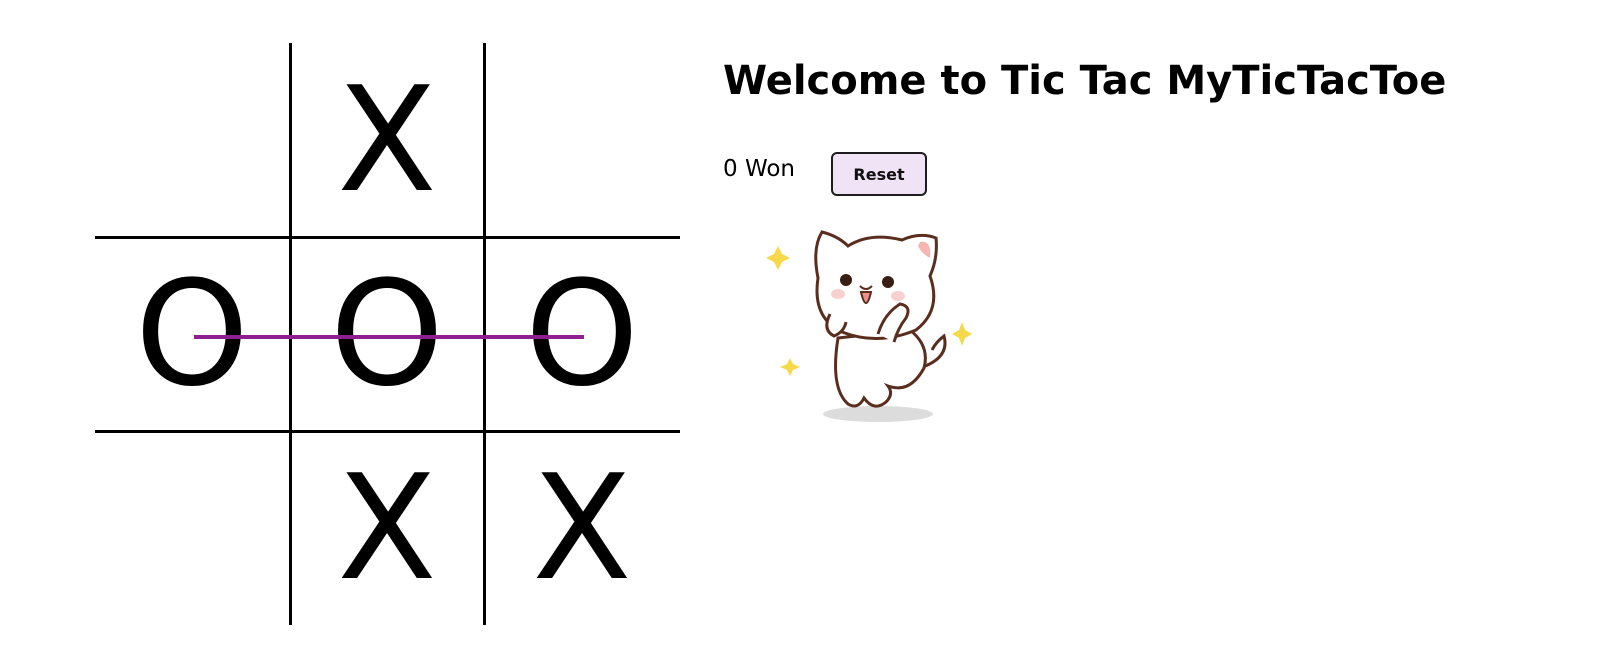 The height and width of the screenshot is (649, 1624). What do you see at coordinates (869, 326) in the screenshot?
I see `dancing-cat-icon` at bounding box center [869, 326].